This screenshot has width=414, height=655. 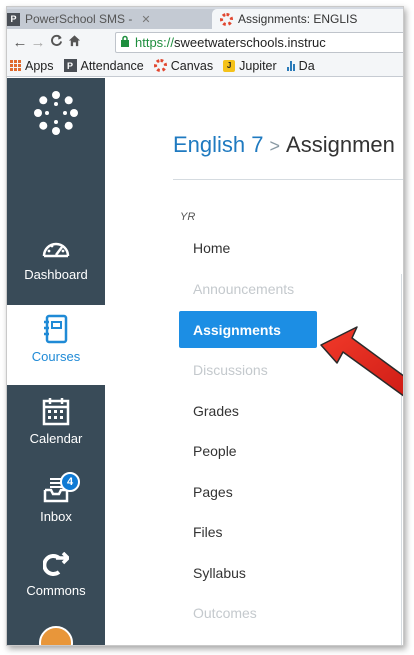 I want to click on bookmark-apps: Apps, so click(x=32, y=66).